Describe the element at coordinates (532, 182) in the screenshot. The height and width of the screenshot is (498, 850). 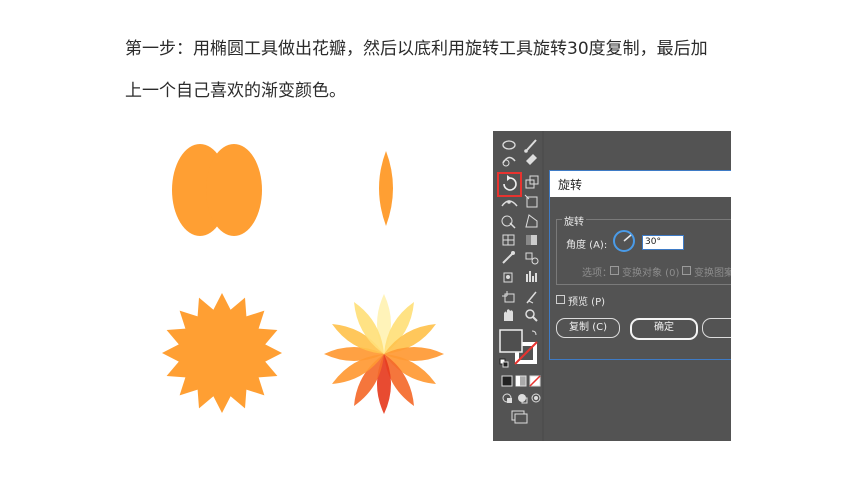
I see `scale-tool-icon` at that location.